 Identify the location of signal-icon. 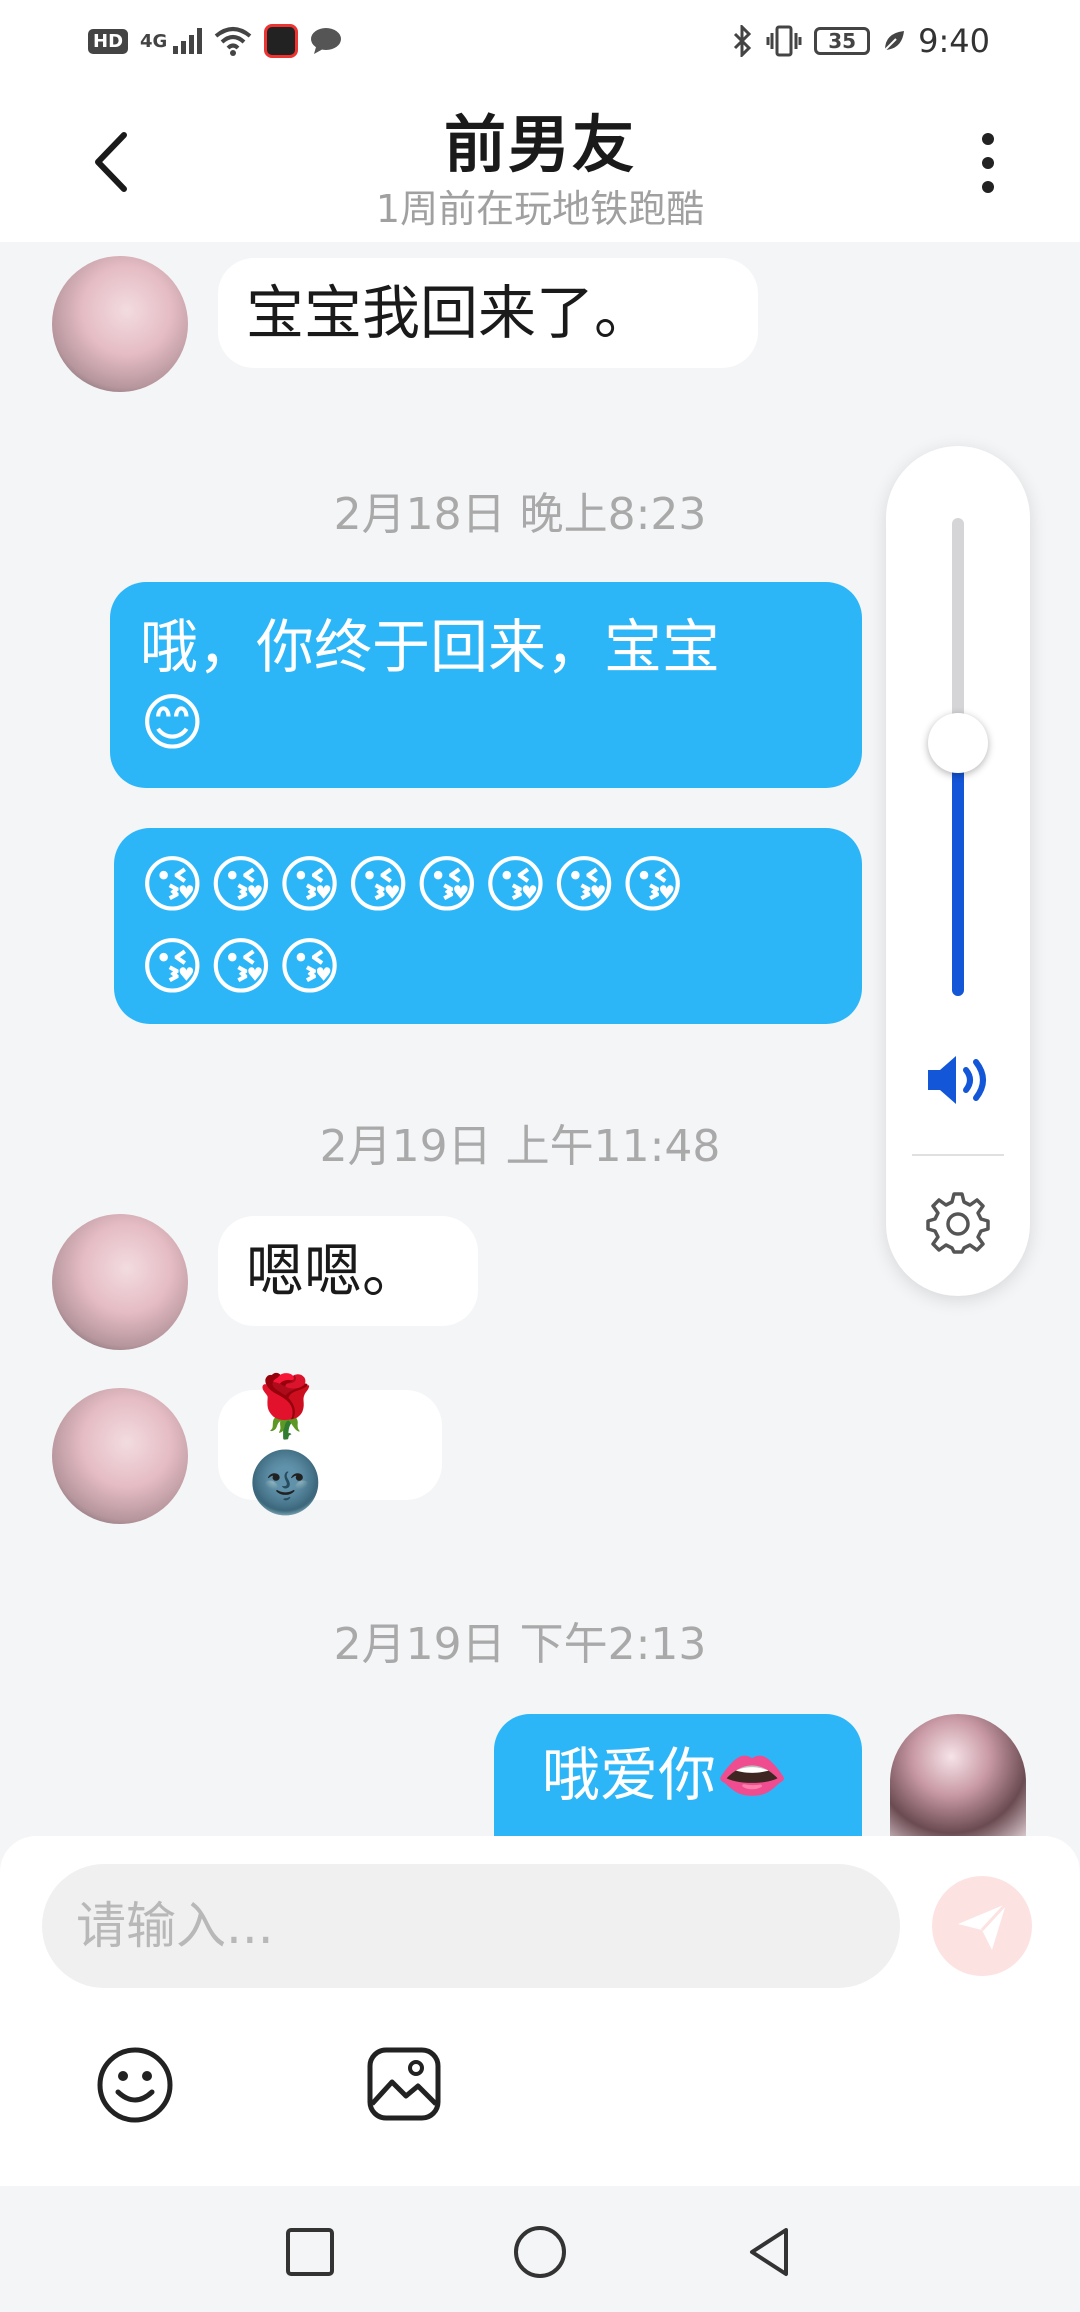
(188, 41).